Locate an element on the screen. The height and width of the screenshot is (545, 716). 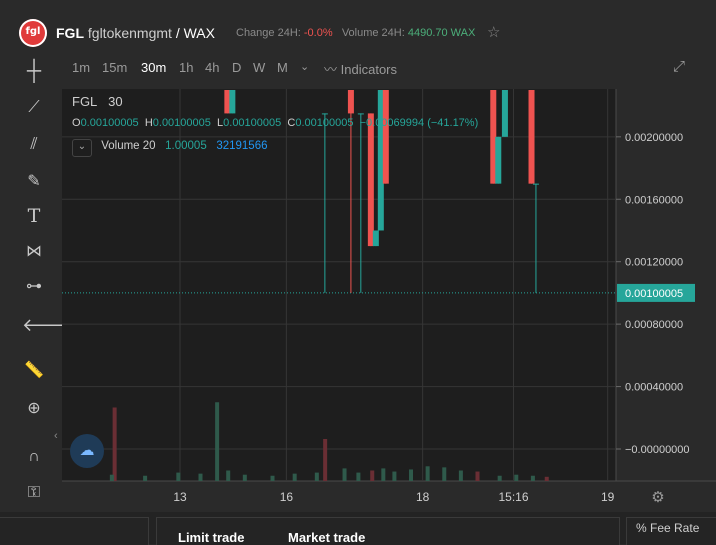
chart-legend: FGL 30 is located at coordinates (97, 101).